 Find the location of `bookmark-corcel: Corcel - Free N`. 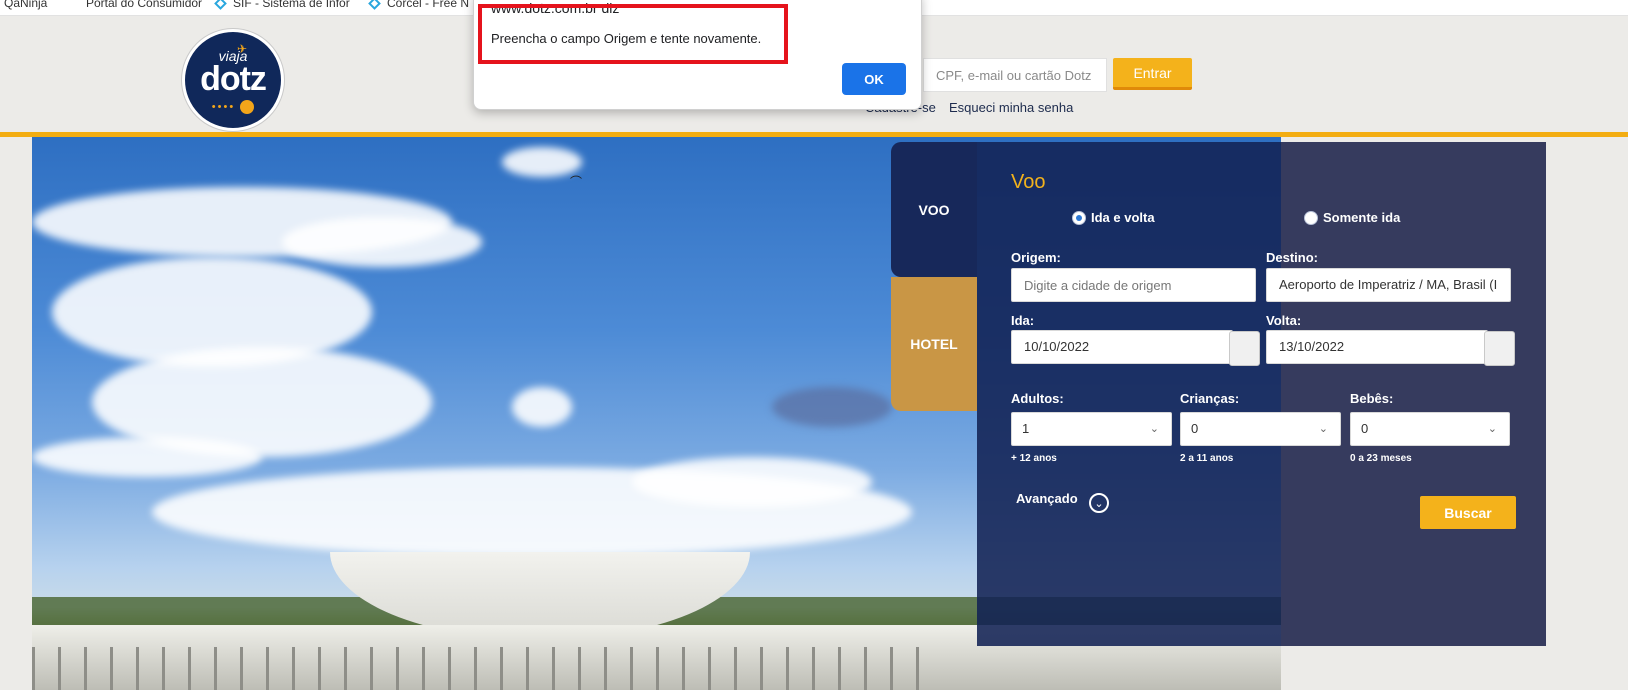

bookmark-corcel: Corcel - Free N is located at coordinates (418, 5).